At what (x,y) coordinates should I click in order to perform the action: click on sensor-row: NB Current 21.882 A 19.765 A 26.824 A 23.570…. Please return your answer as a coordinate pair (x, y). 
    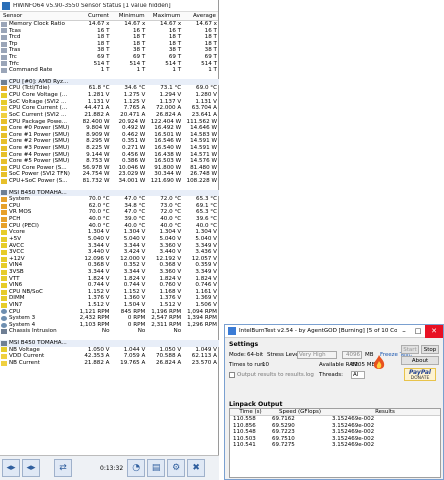
    Looking at the image, I should click on (109, 363).